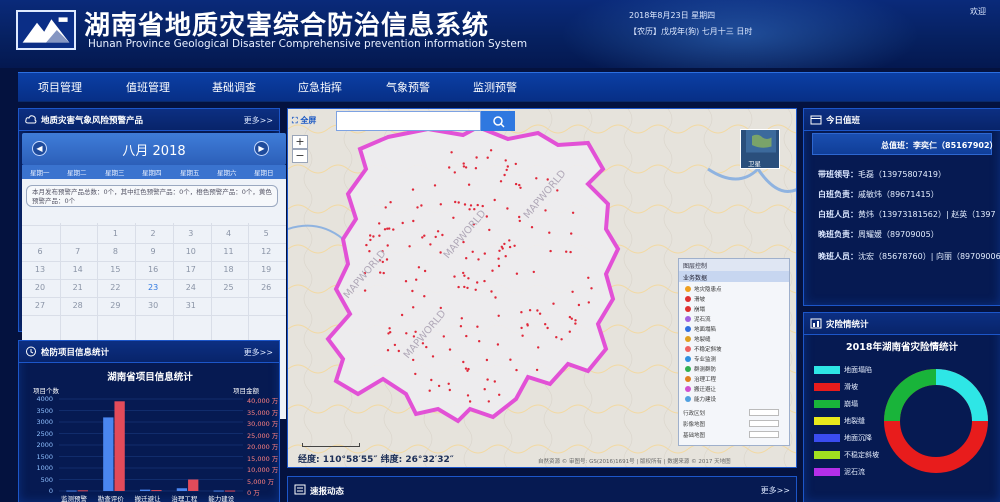 Image resolution: width=1000 pixels, height=502 pixels. I want to click on calendar-day: 26, so click(266, 287).